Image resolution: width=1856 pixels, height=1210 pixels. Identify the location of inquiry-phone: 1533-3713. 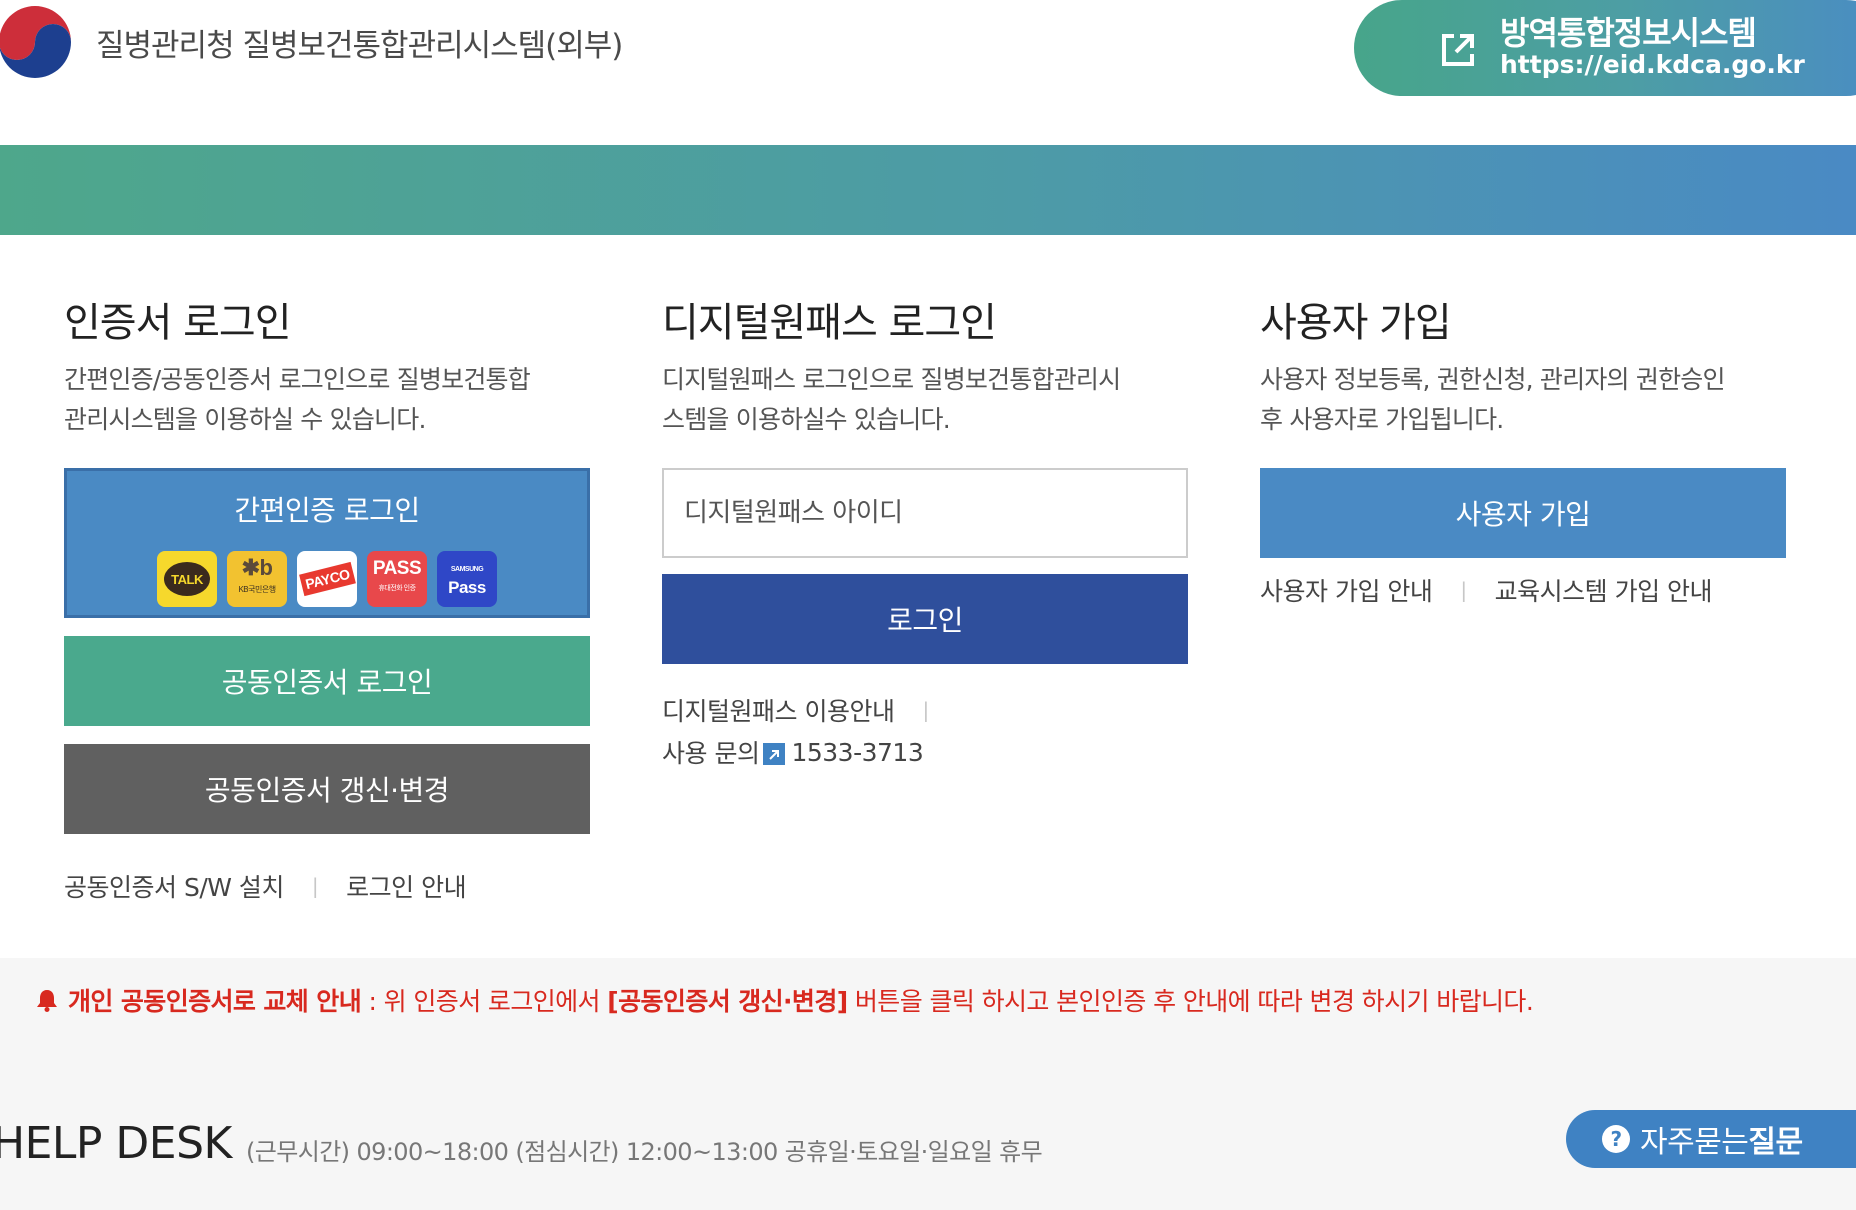
(857, 752).